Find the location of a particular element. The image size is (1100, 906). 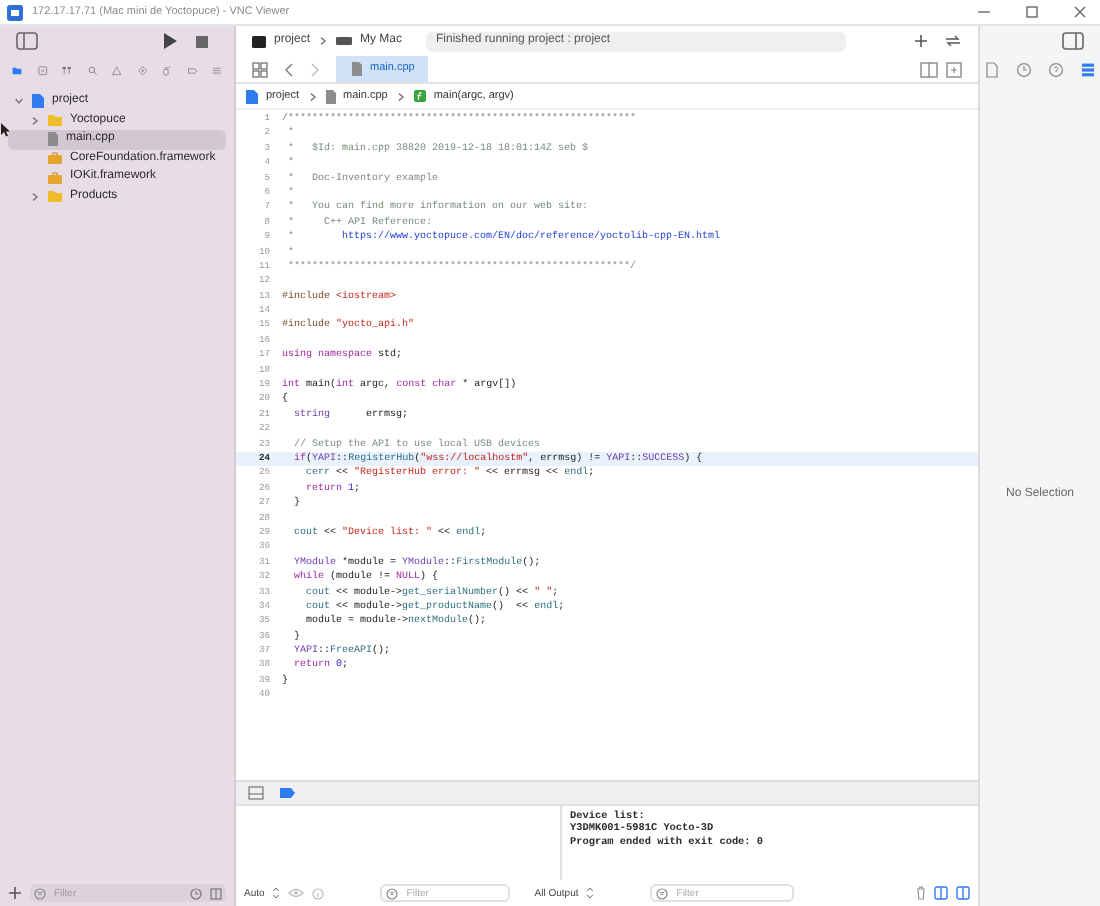

folder-icon is located at coordinates (55, 196).